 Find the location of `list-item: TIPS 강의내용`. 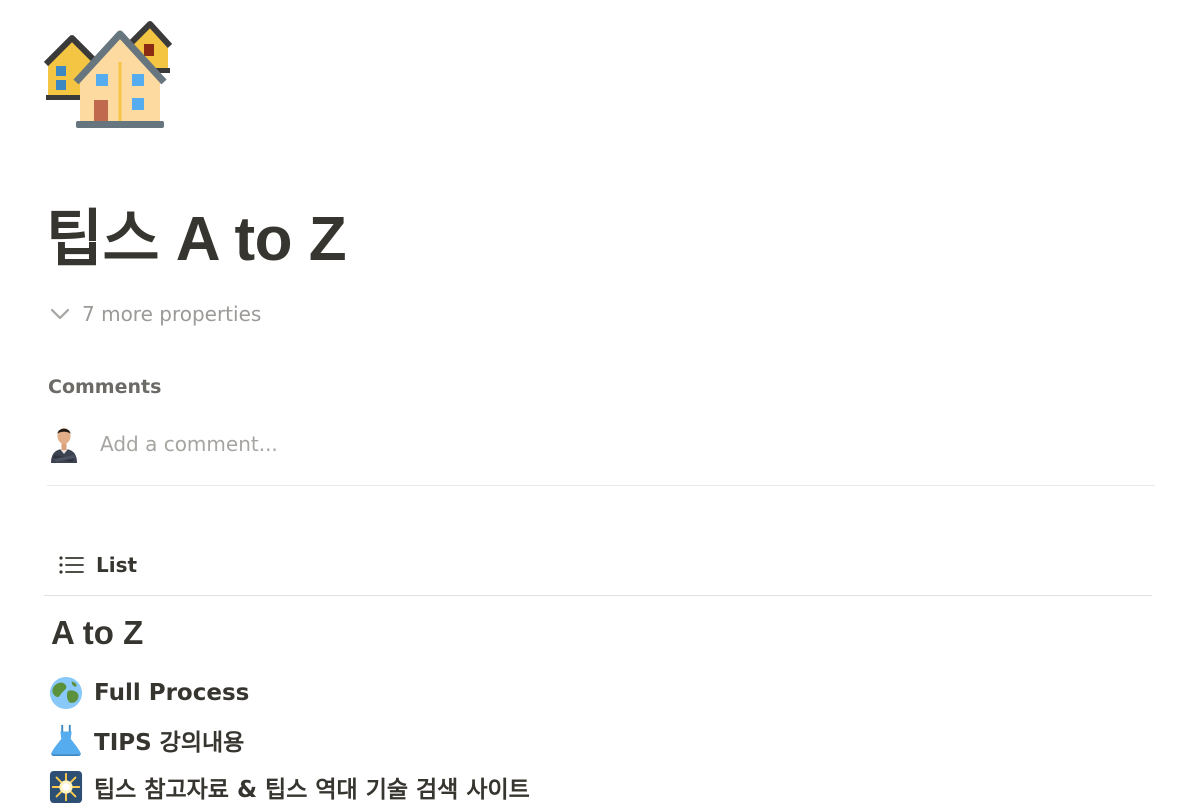

list-item: TIPS 강의내용 is located at coordinates (146, 740).